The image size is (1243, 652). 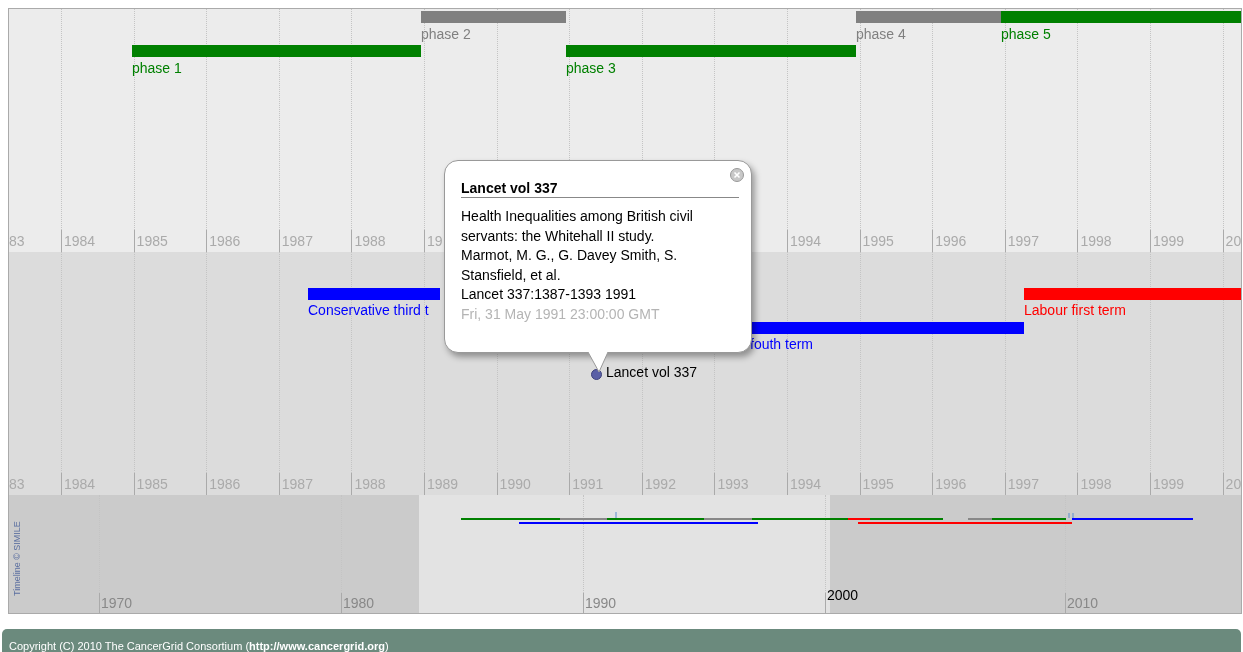 What do you see at coordinates (878, 241) in the screenshot?
I see `year-label: 1995` at bounding box center [878, 241].